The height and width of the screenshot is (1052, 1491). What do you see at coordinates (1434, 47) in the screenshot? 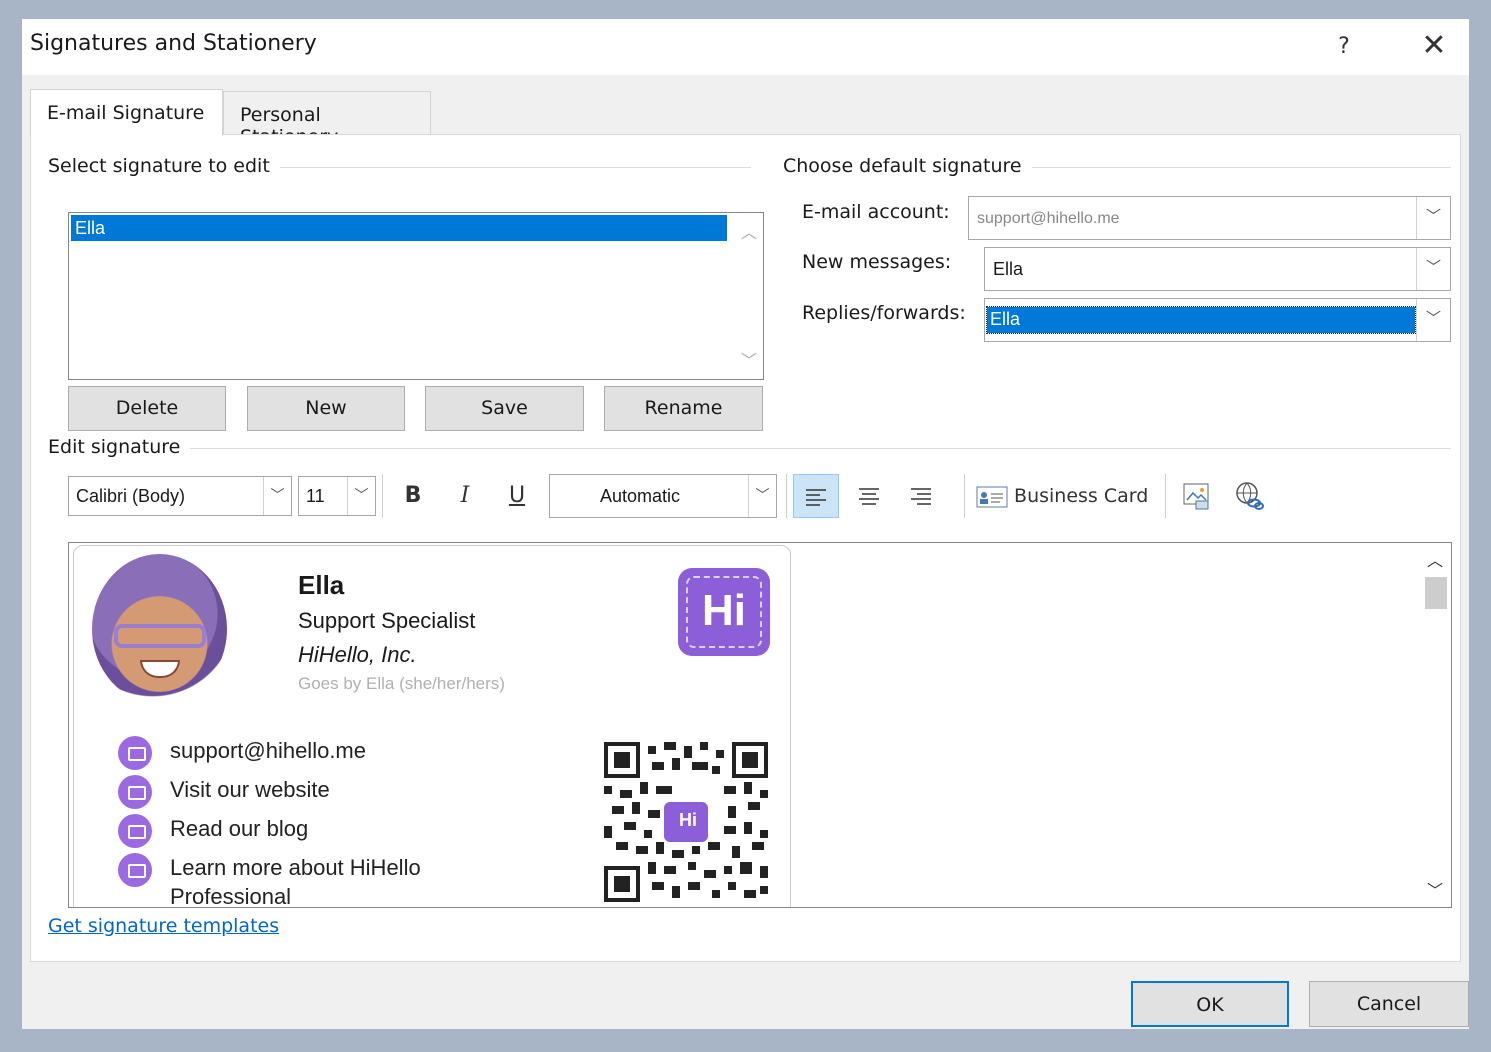
I see `close-button: ✕` at bounding box center [1434, 47].